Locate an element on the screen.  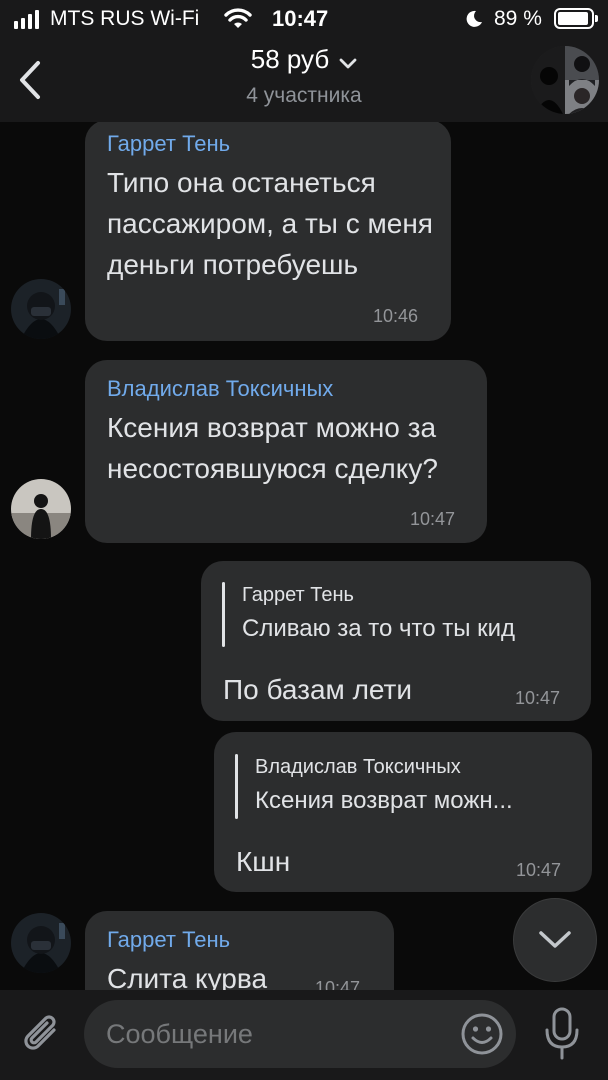
message-text: Кшн is located at coordinates (263, 861).